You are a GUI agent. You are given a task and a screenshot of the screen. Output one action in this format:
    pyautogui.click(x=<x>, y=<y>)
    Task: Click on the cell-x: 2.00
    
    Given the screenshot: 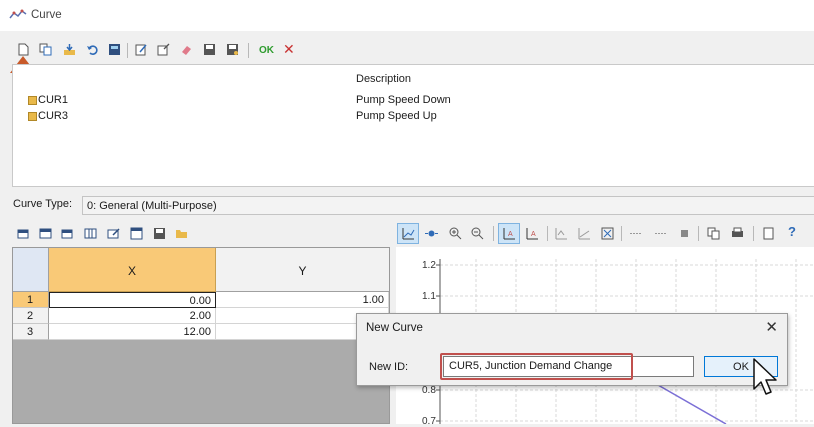 What is the action you would take?
    pyautogui.click(x=132, y=316)
    